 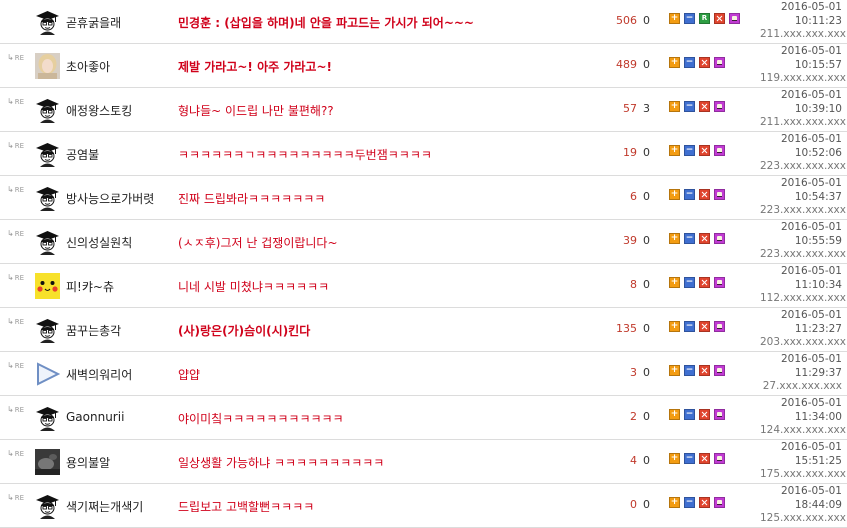 What do you see at coordinates (47, 374) in the screenshot?
I see `play-triangle-avatar` at bounding box center [47, 374].